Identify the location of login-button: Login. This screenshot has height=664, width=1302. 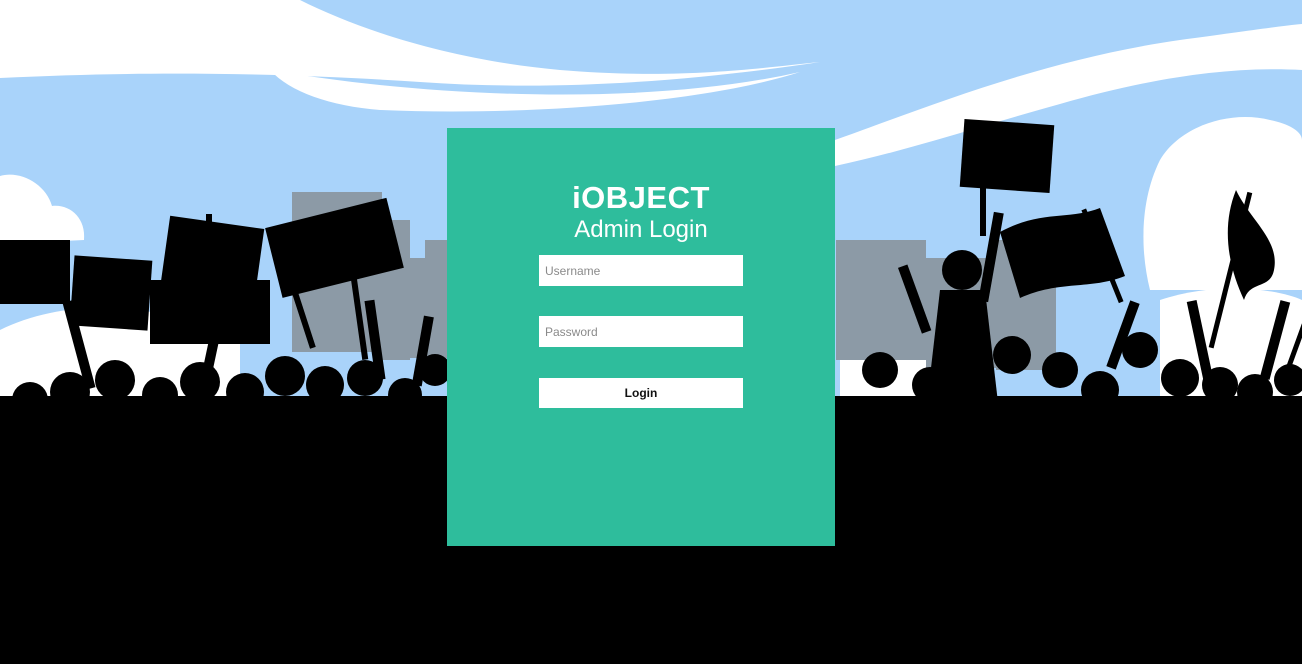
(641, 393).